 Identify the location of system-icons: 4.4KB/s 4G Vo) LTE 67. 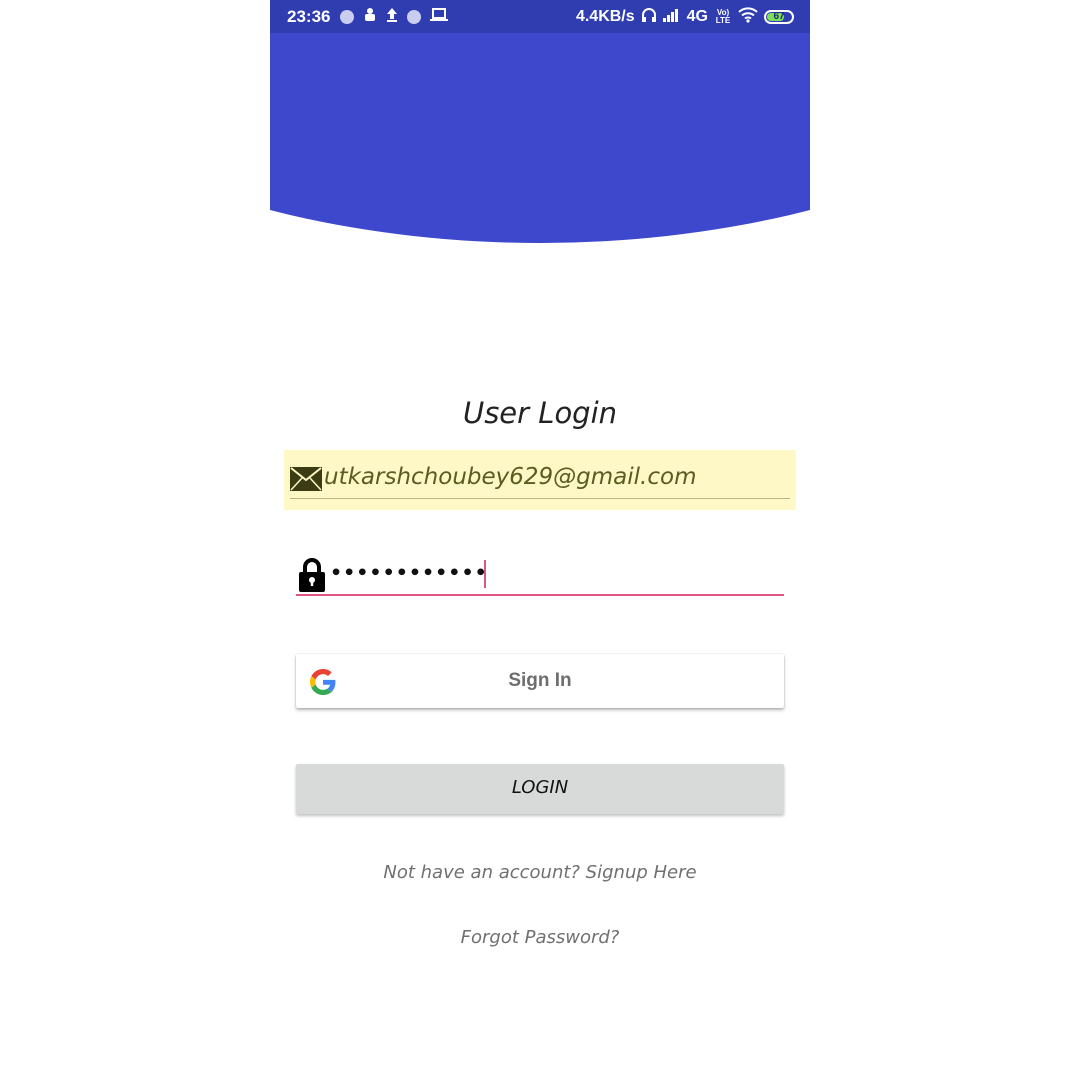
(685, 16).